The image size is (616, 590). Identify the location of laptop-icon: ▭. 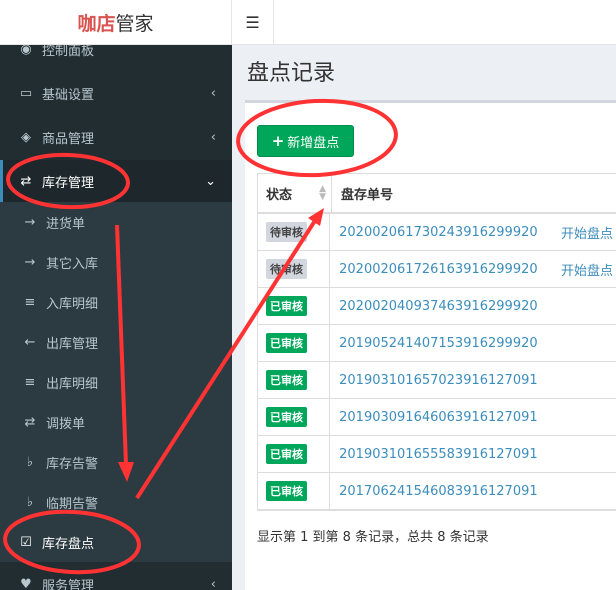
(26, 93).